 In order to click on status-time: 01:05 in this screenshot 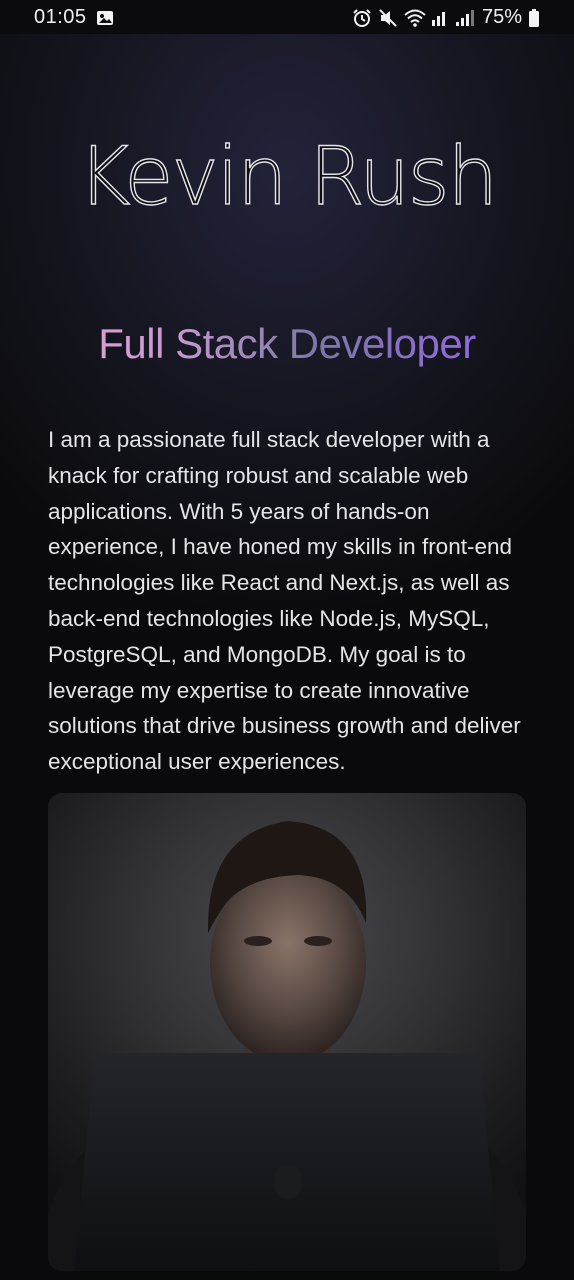, I will do `click(60, 17)`.